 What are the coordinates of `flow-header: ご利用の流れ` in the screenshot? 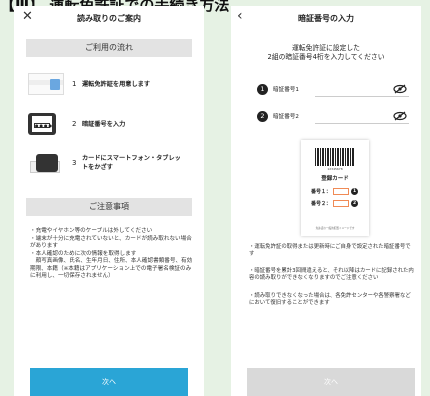 It's located at (109, 48).